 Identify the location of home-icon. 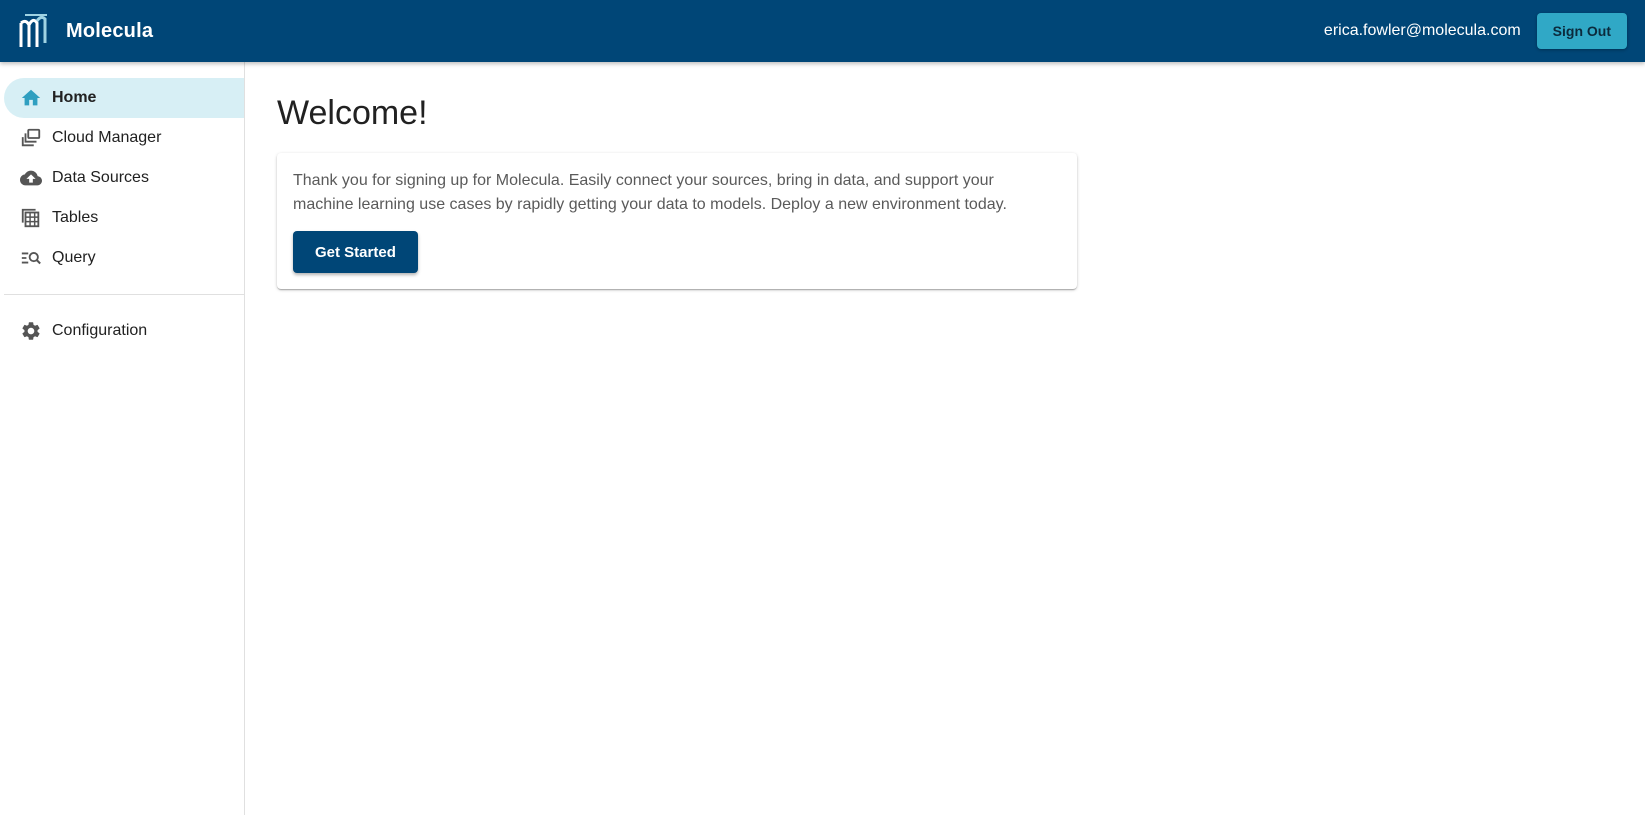
(31, 98).